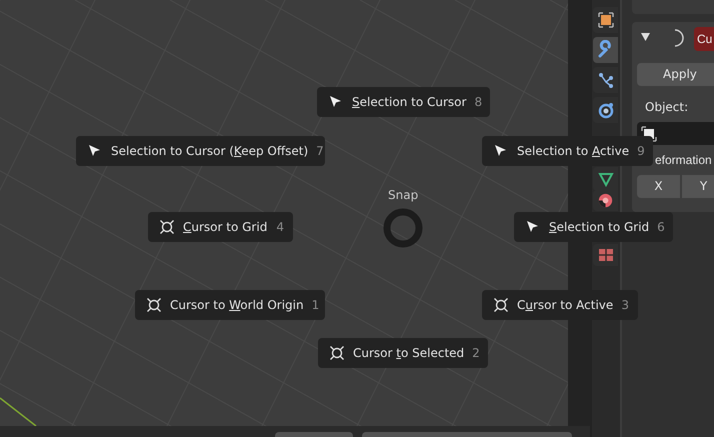 This screenshot has width=714, height=437. Describe the element at coordinates (661, 227) in the screenshot. I see `shortcut-number: 6` at that location.